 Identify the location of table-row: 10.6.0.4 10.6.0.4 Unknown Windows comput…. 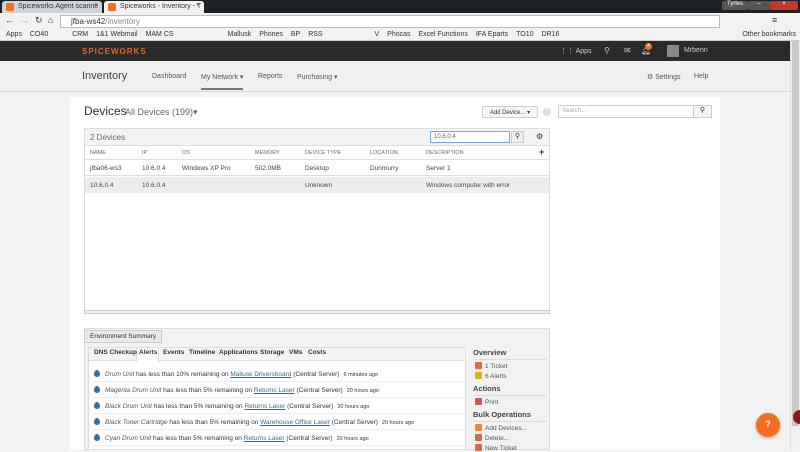
(317, 185).